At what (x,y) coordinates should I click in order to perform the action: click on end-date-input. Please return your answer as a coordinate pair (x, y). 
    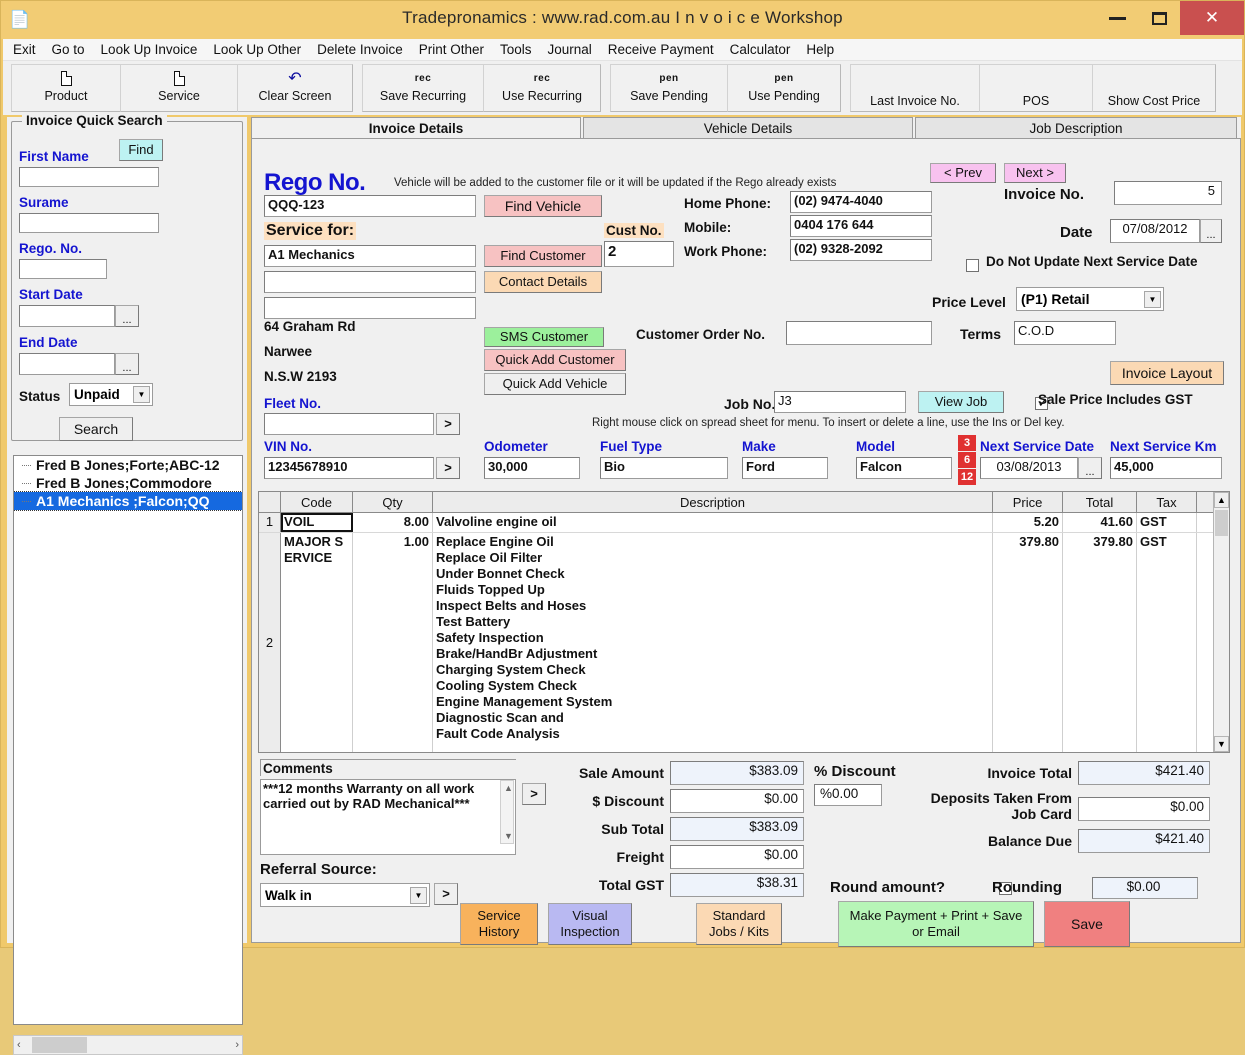
    Looking at the image, I should click on (67, 364).